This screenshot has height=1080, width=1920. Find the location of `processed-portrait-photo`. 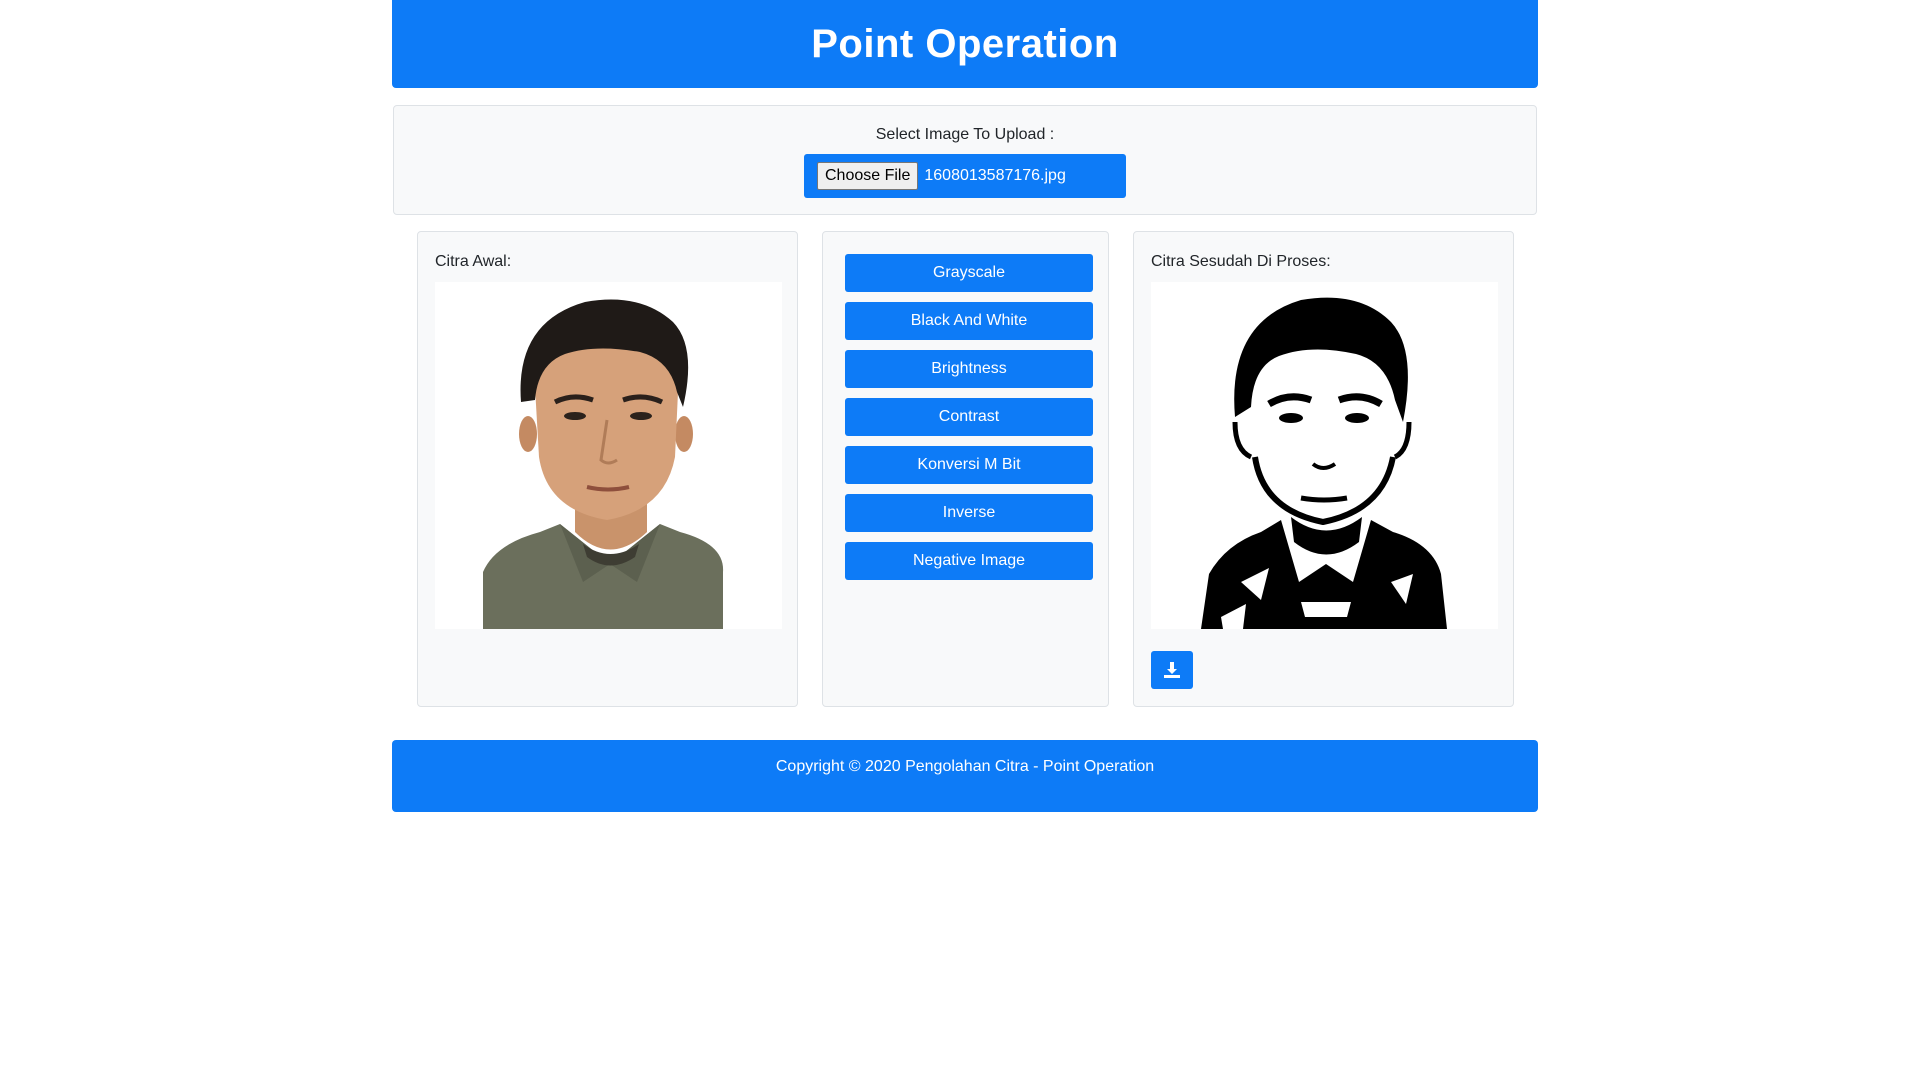

processed-portrait-photo is located at coordinates (1324, 455).